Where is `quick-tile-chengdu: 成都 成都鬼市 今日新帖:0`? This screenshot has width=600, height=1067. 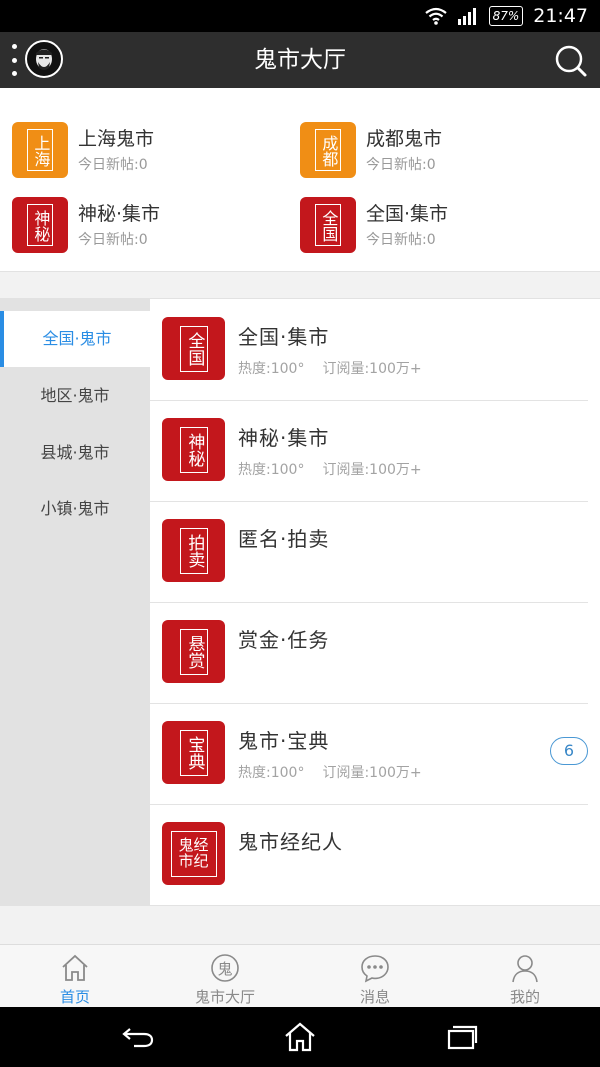 quick-tile-chengdu: 成都 成都鬼市 今日新帖:0 is located at coordinates (433, 150).